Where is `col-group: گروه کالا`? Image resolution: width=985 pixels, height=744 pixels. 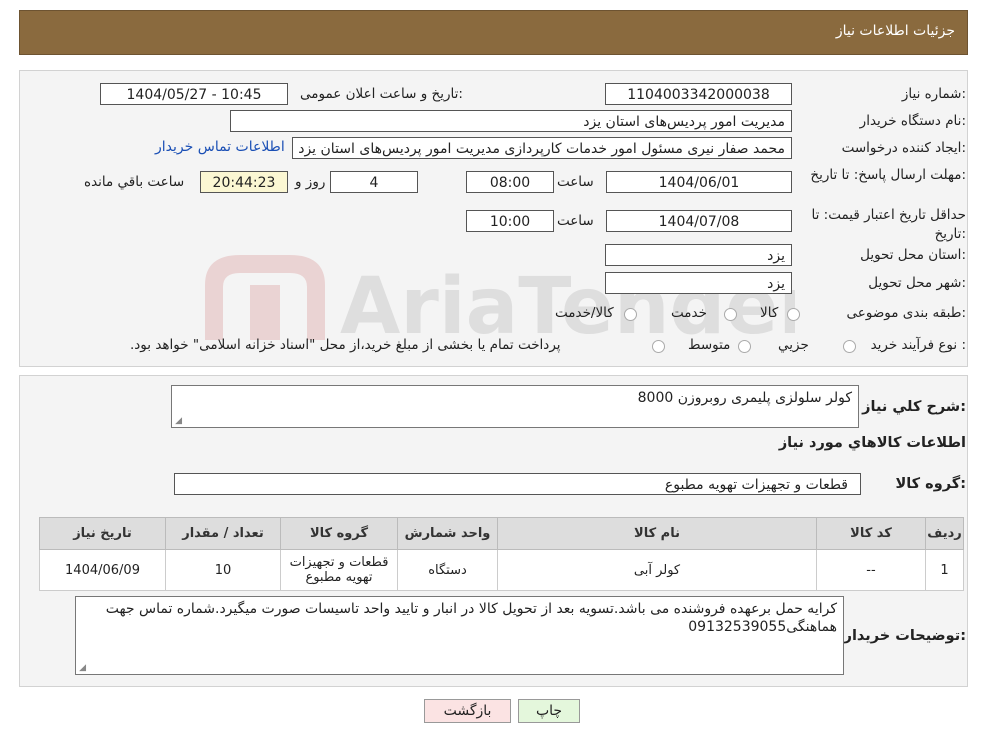
col-group: گروه کالا is located at coordinates (339, 533).